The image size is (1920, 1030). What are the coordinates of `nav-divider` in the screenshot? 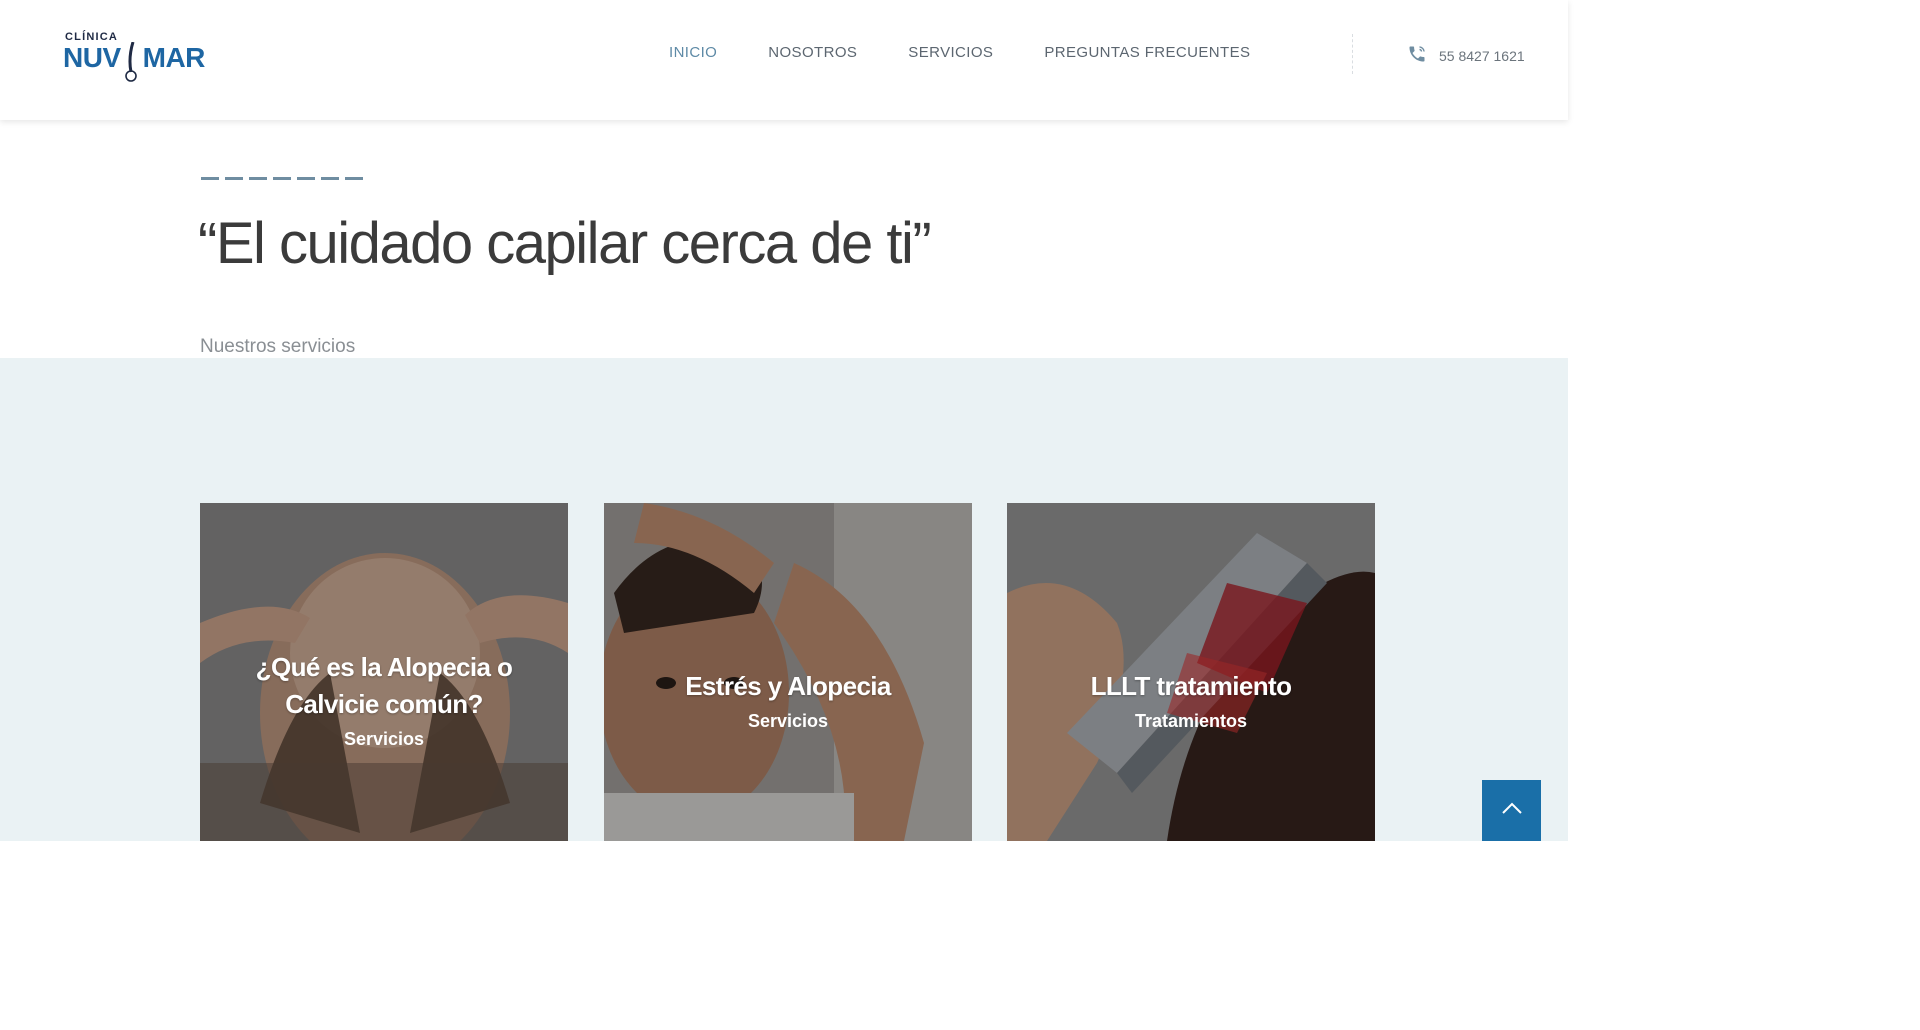 It's located at (1352, 54).